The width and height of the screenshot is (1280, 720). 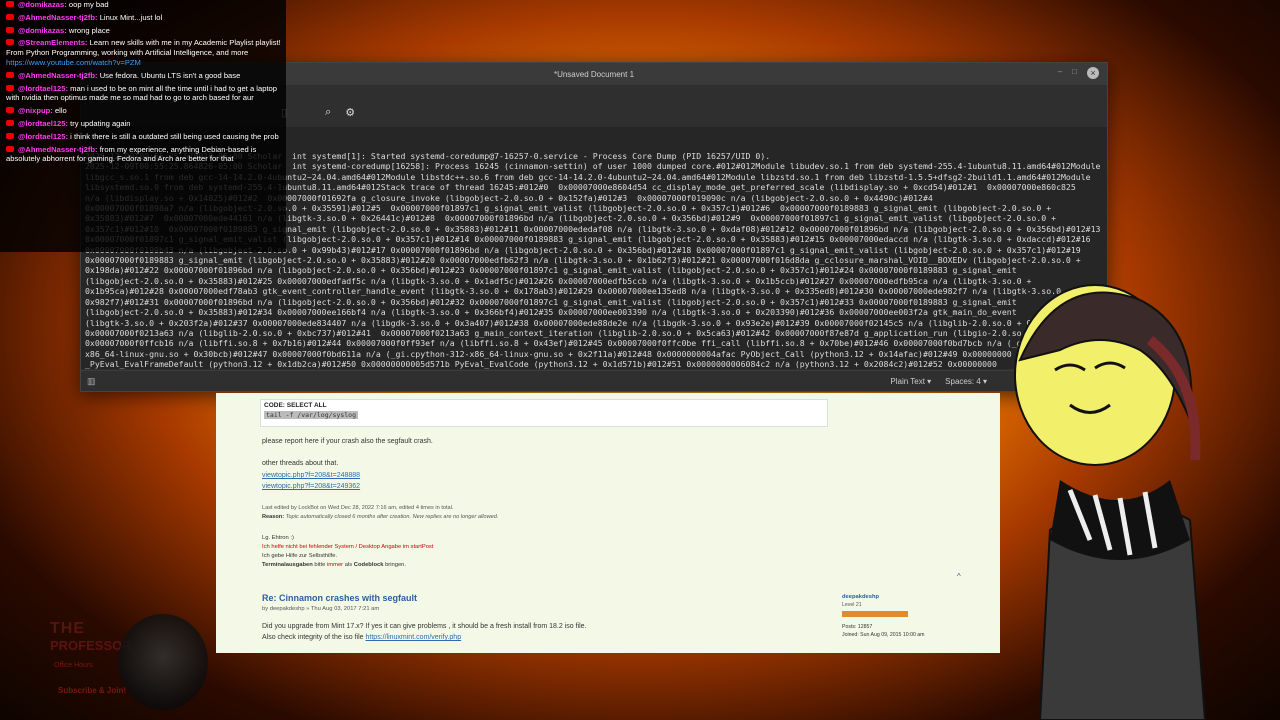 What do you see at coordinates (328, 112) in the screenshot?
I see `search-icon: ⌕` at bounding box center [328, 112].